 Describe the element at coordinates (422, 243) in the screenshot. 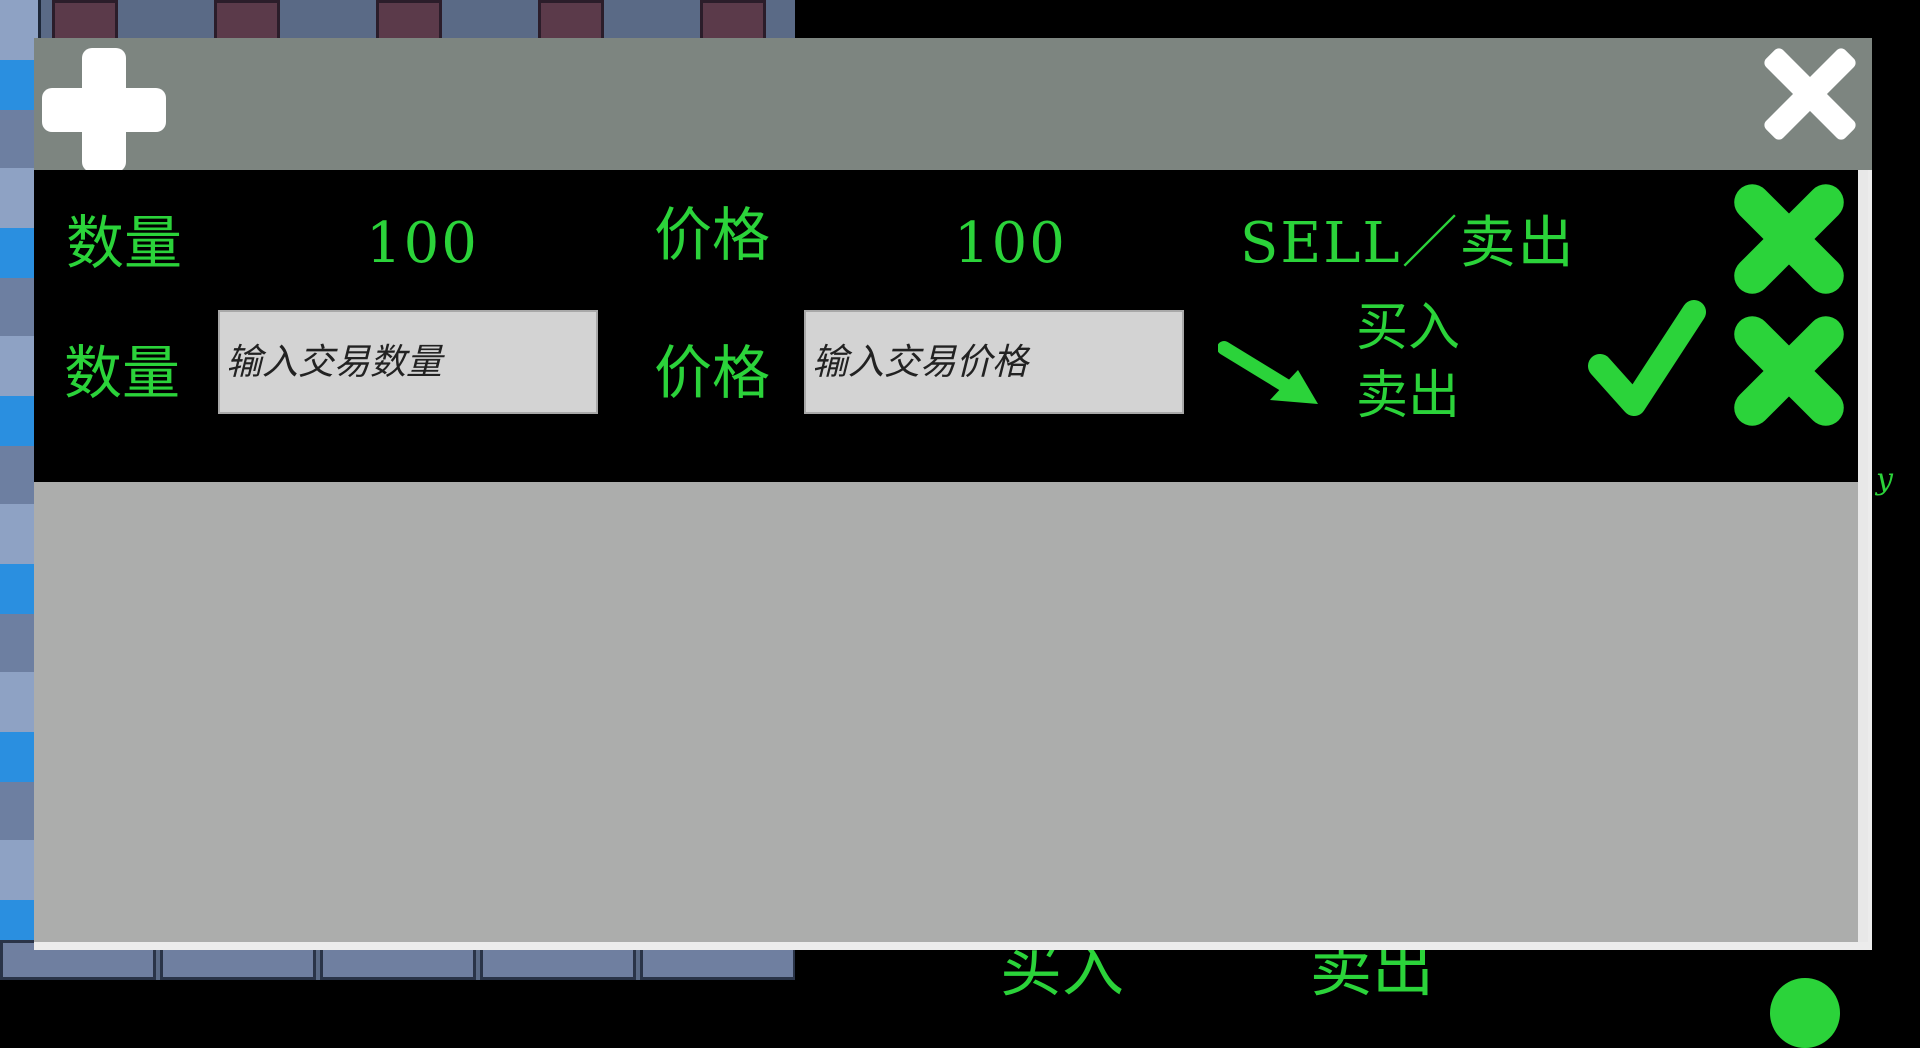

I see `quantity-value: 100` at that location.